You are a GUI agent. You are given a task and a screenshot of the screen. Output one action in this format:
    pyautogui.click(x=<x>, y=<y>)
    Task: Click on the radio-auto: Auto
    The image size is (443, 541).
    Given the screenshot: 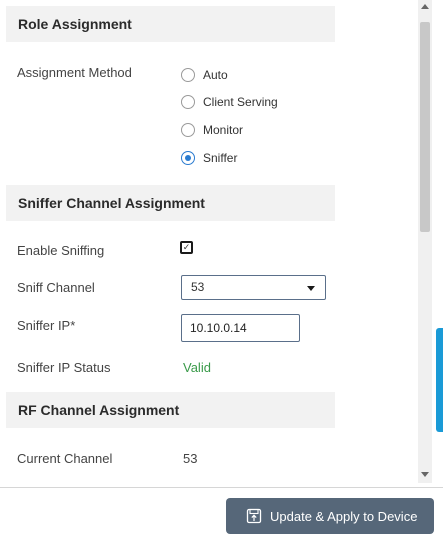 What is the action you would take?
    pyautogui.click(x=204, y=75)
    